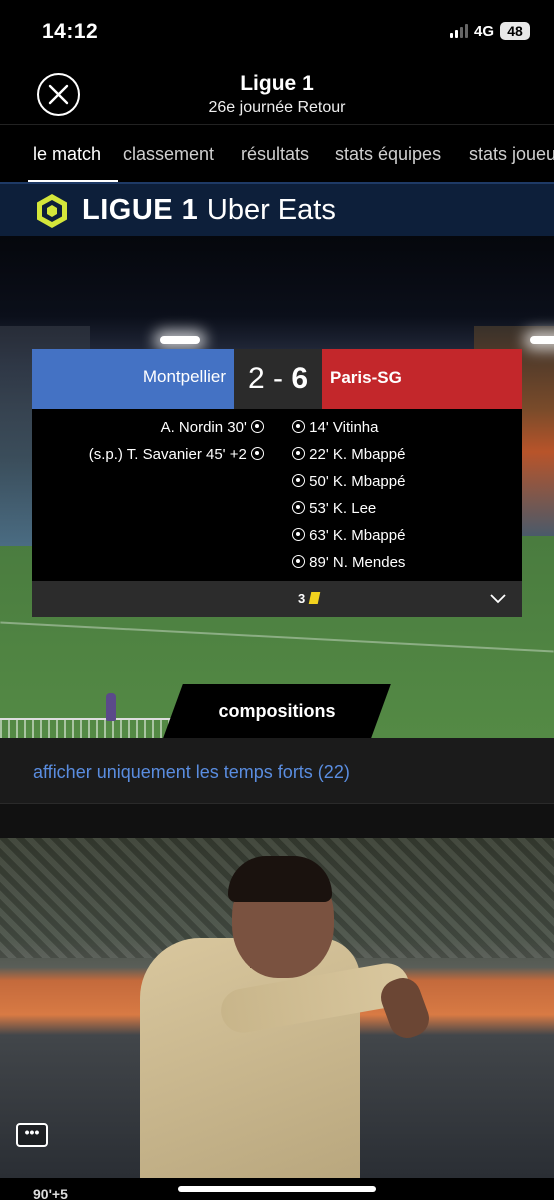 The width and height of the screenshot is (554, 1200). What do you see at coordinates (348, 485) in the screenshot?
I see `away-goal: 50' K. Mbappé` at bounding box center [348, 485].